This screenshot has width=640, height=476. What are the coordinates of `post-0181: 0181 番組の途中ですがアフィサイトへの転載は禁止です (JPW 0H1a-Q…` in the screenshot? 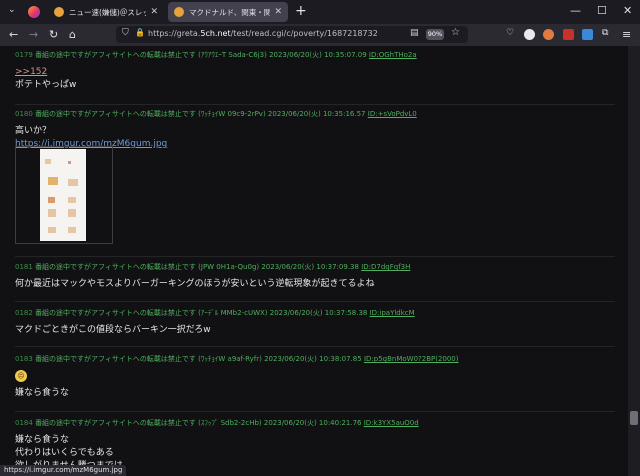 It's located at (315, 276).